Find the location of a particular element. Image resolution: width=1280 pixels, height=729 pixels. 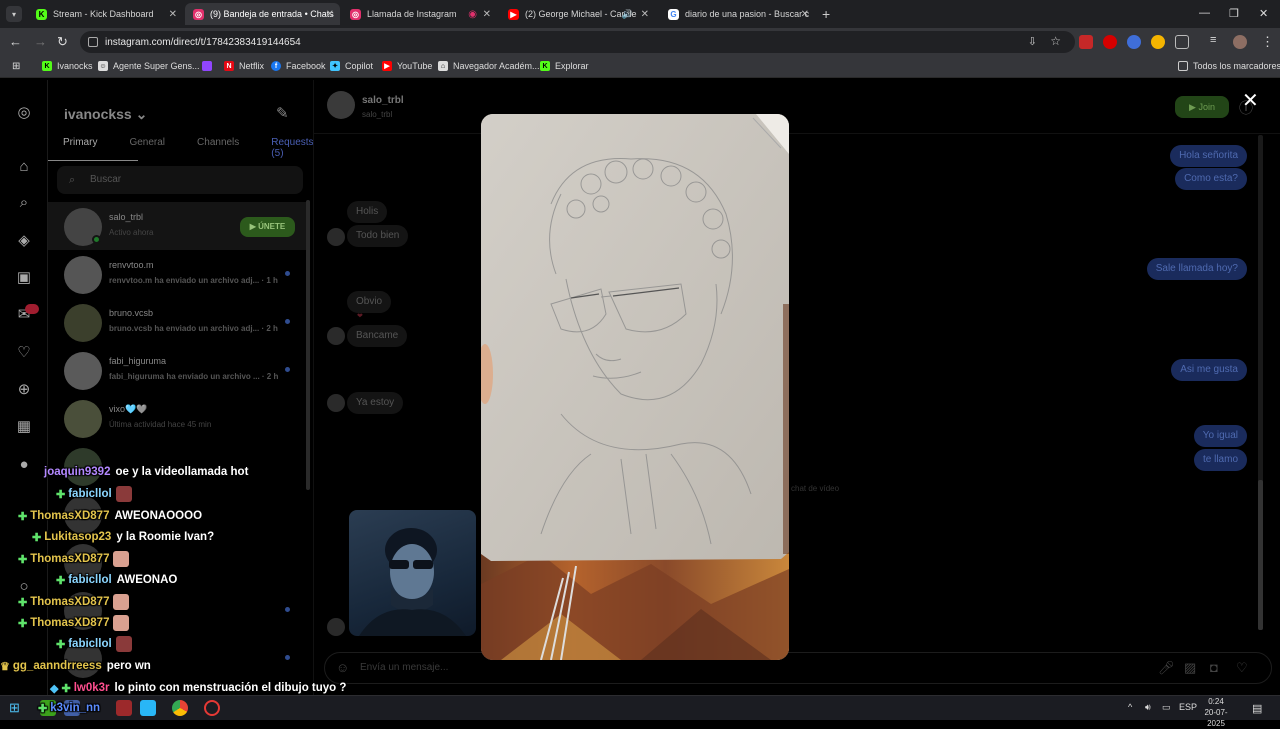

bookmark-star-icon: ☆ is located at coordinates (1055, 41).